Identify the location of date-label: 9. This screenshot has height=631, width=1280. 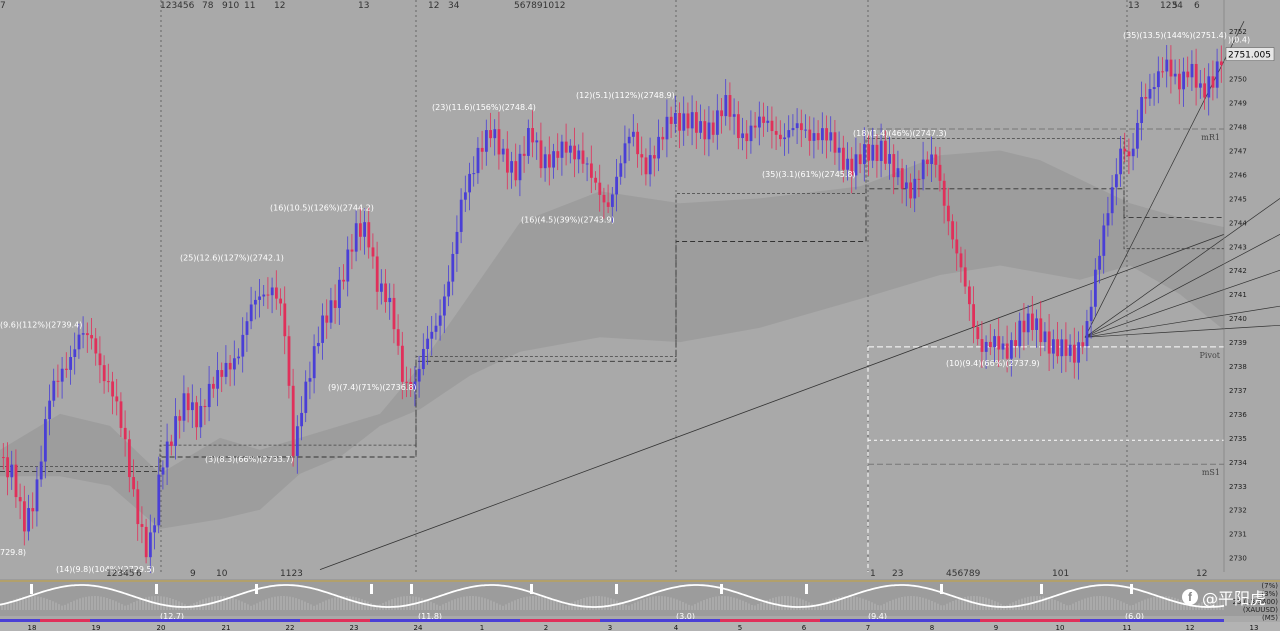
(996, 627).